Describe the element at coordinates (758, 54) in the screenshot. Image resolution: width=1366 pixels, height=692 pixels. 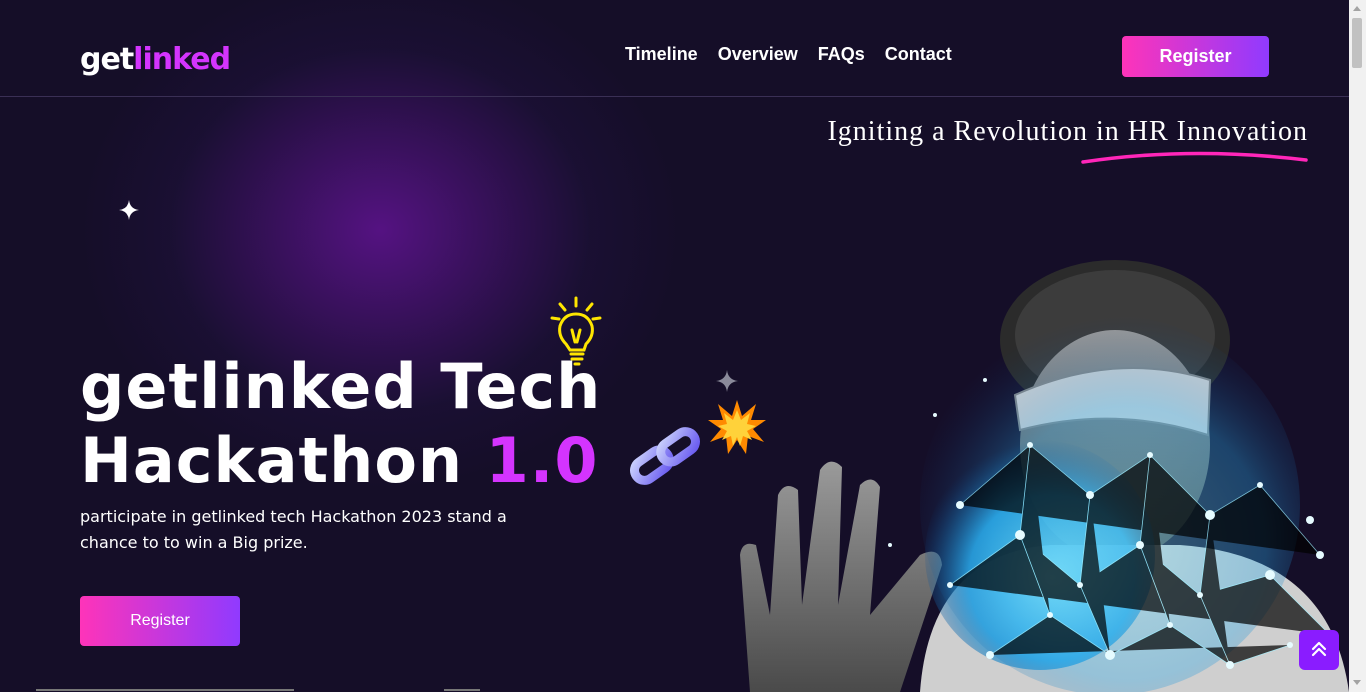
I see `nav-overview: Overview` at that location.